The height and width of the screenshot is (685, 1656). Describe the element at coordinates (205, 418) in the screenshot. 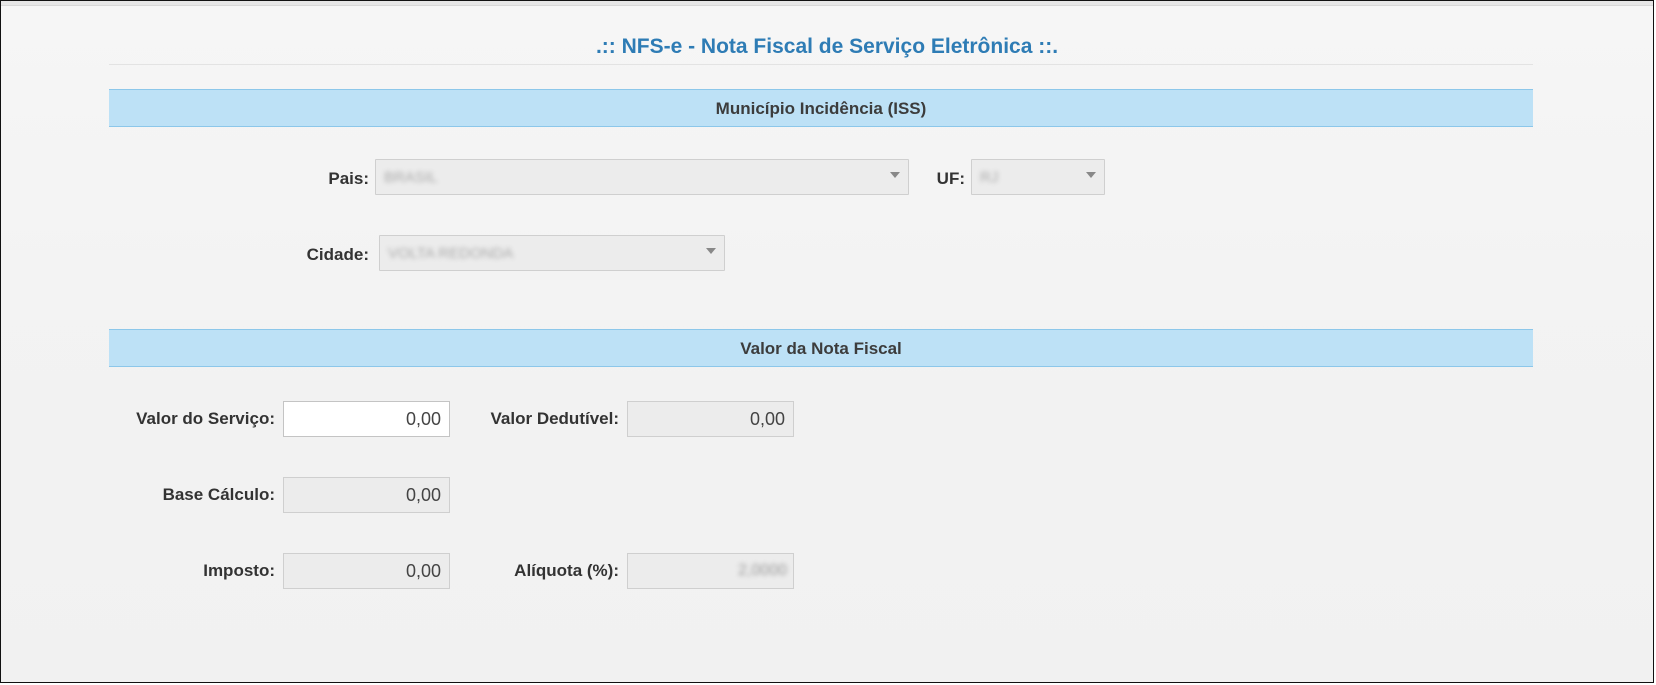

I see `valor-servico-label: Valor do Serviço:` at that location.